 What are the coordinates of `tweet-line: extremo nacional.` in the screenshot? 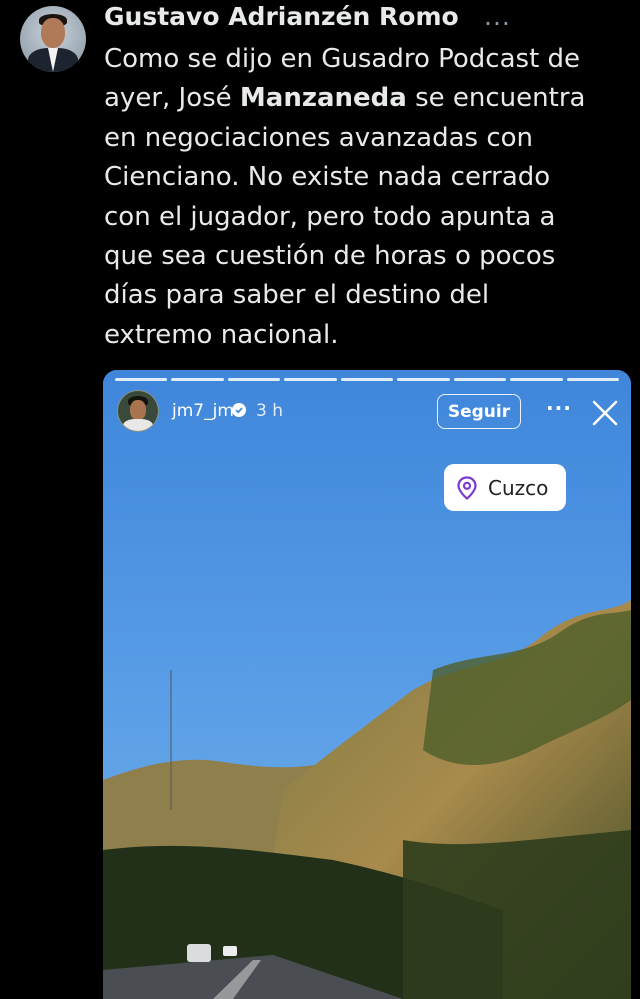 It's located at (221, 334).